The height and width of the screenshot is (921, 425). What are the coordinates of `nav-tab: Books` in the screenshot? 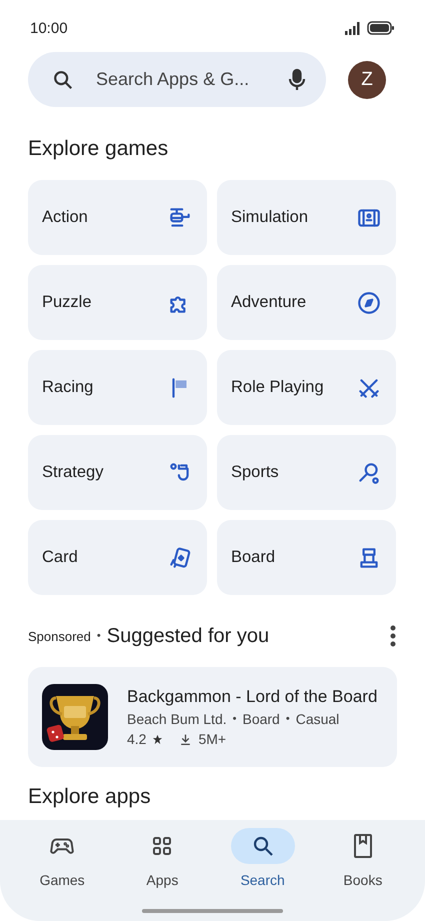 It's located at (362, 859).